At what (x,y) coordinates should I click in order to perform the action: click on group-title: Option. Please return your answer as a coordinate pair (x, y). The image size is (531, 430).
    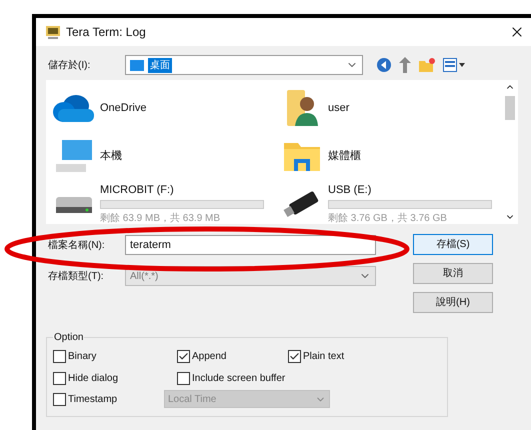
    Looking at the image, I should click on (68, 337).